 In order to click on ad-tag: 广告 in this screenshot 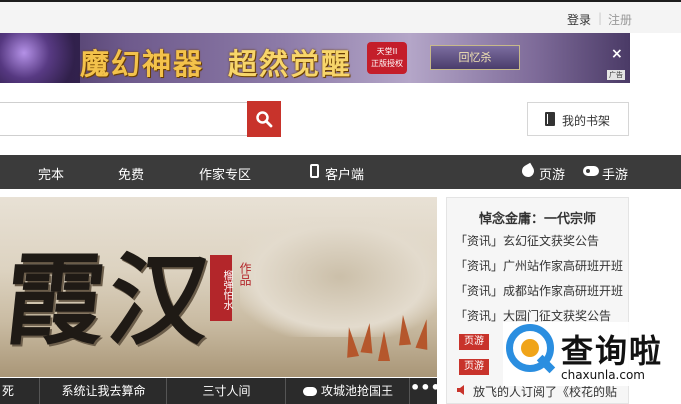, I will do `click(616, 75)`.